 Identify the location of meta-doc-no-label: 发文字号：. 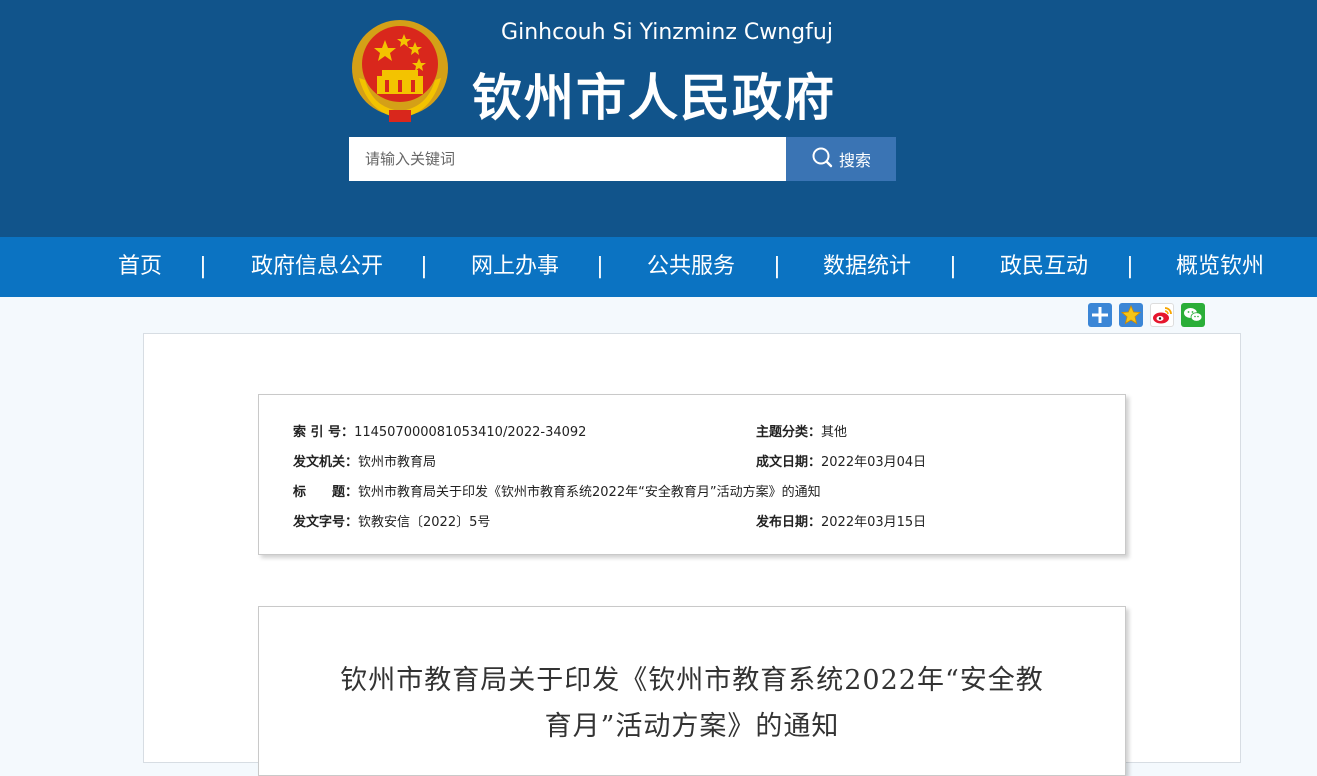
(326, 522).